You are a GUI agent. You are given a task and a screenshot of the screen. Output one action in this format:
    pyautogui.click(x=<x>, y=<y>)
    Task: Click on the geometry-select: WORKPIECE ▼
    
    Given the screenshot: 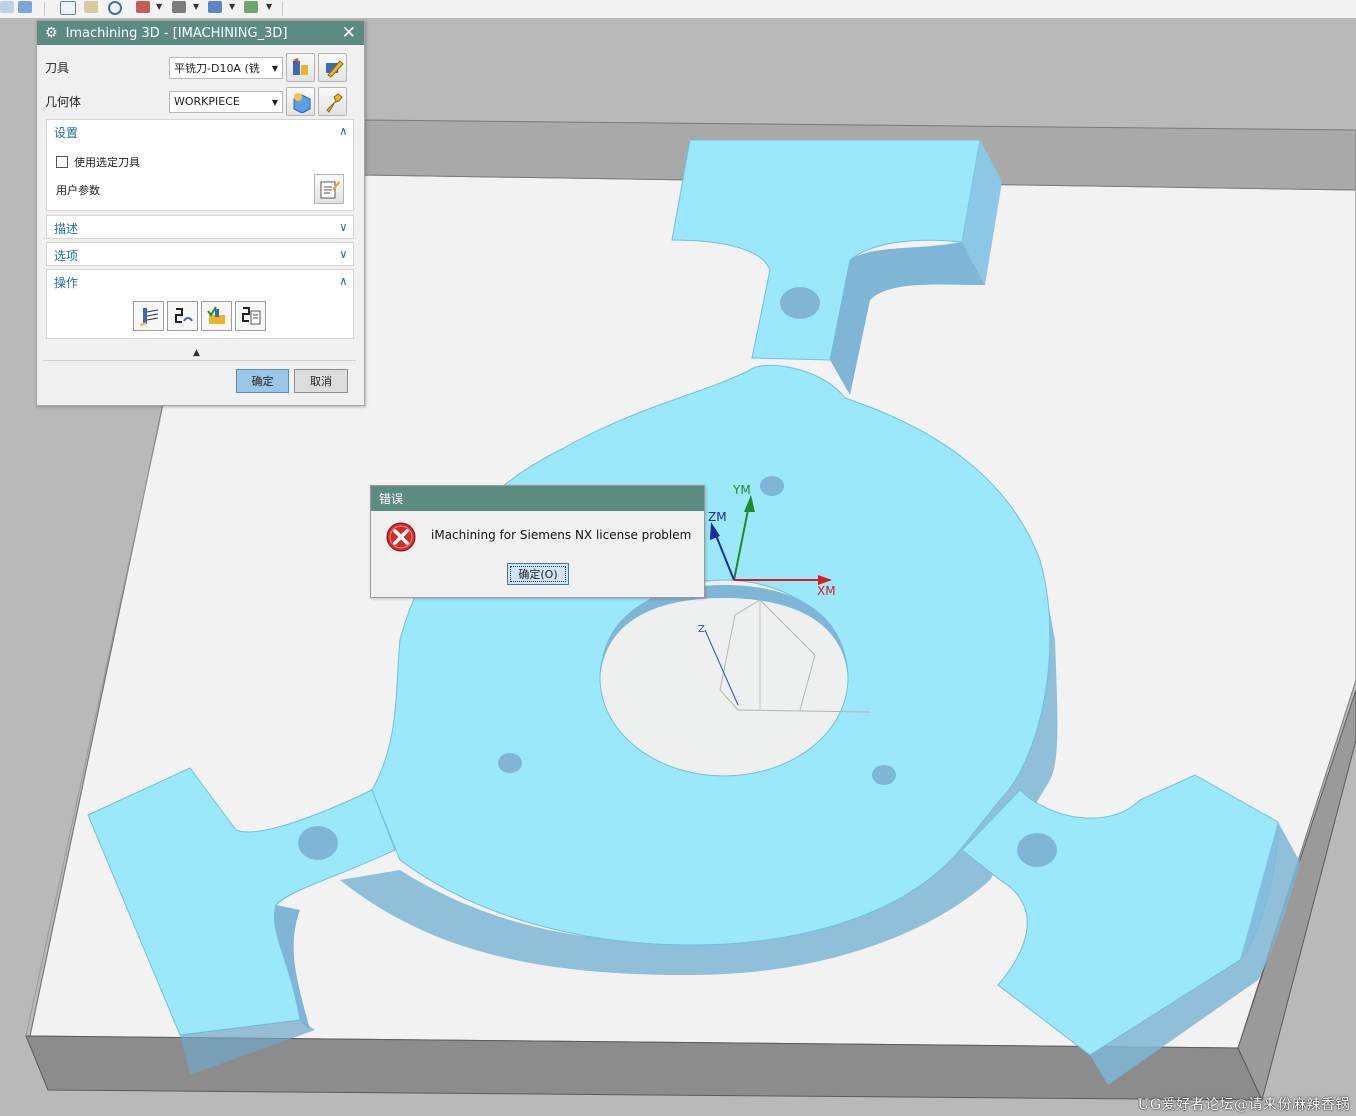 What is the action you would take?
    pyautogui.click(x=226, y=101)
    